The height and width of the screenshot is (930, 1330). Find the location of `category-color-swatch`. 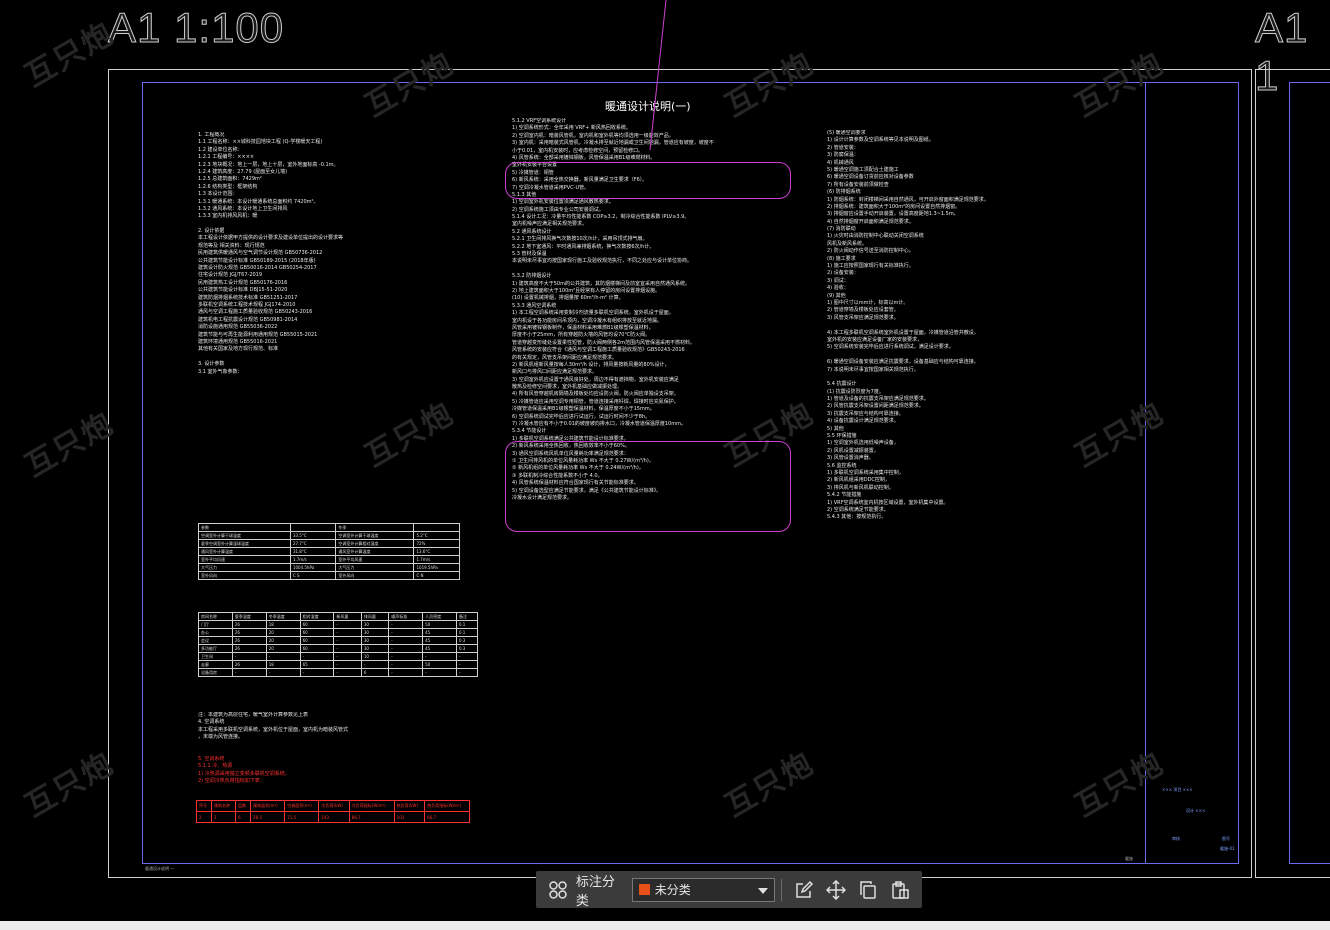

category-color-swatch is located at coordinates (644, 889).